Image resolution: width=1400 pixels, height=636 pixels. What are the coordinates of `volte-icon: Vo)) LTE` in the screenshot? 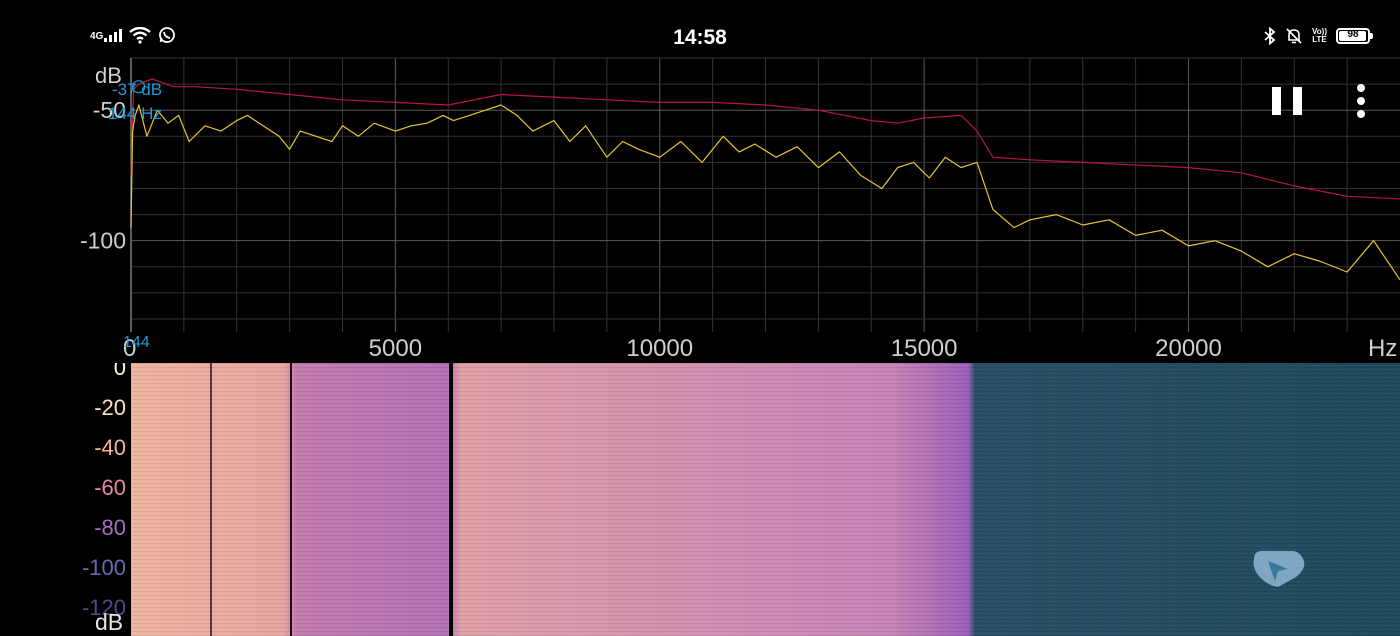 It's located at (1319, 36).